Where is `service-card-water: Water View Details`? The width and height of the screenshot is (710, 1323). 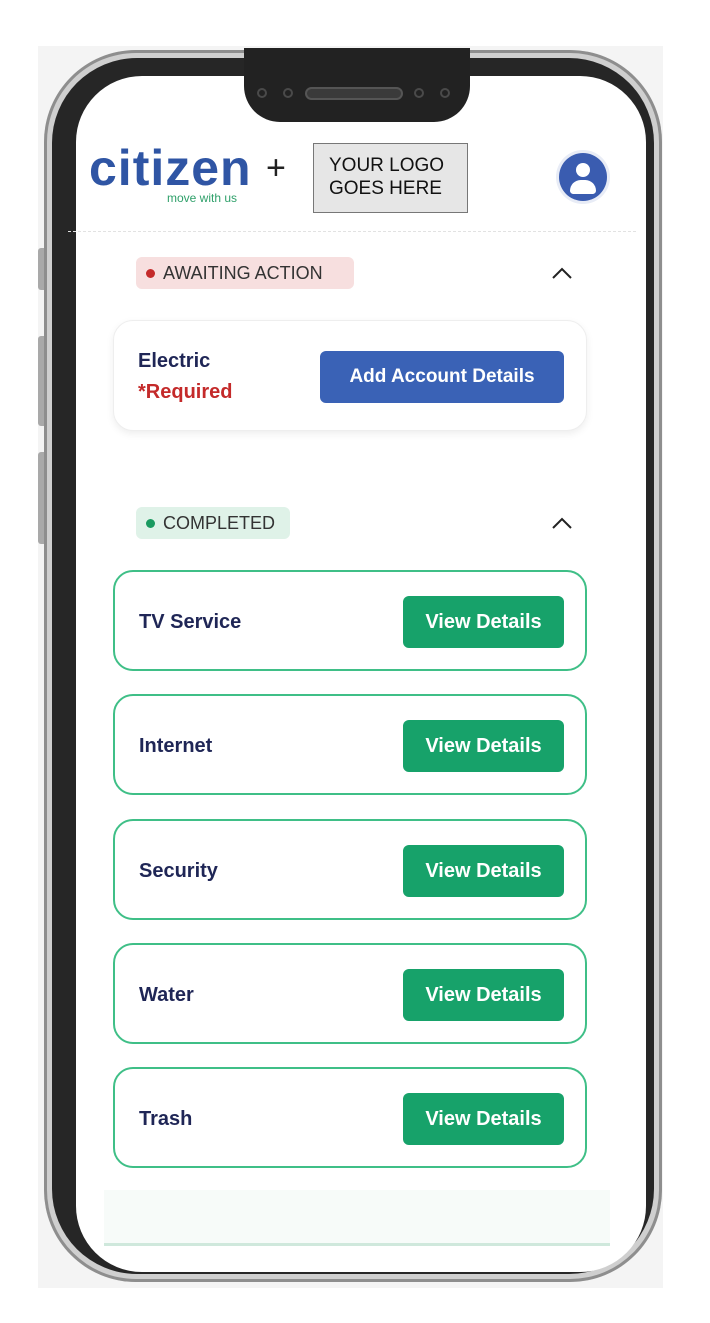
service-card-water: Water View Details is located at coordinates (350, 993).